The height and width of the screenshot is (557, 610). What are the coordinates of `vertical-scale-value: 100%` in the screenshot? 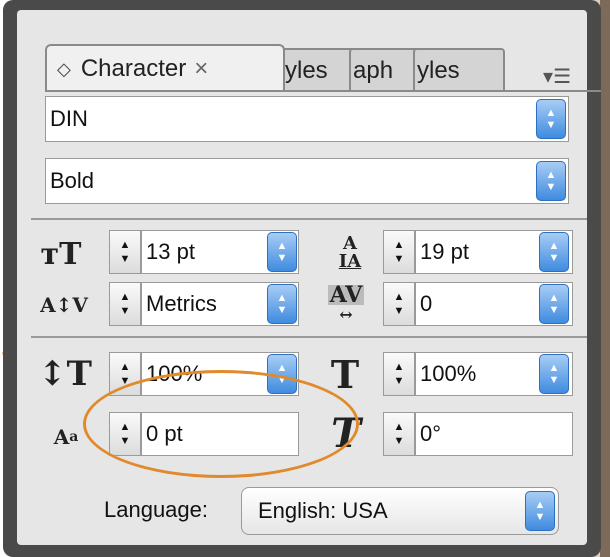 It's located at (174, 373).